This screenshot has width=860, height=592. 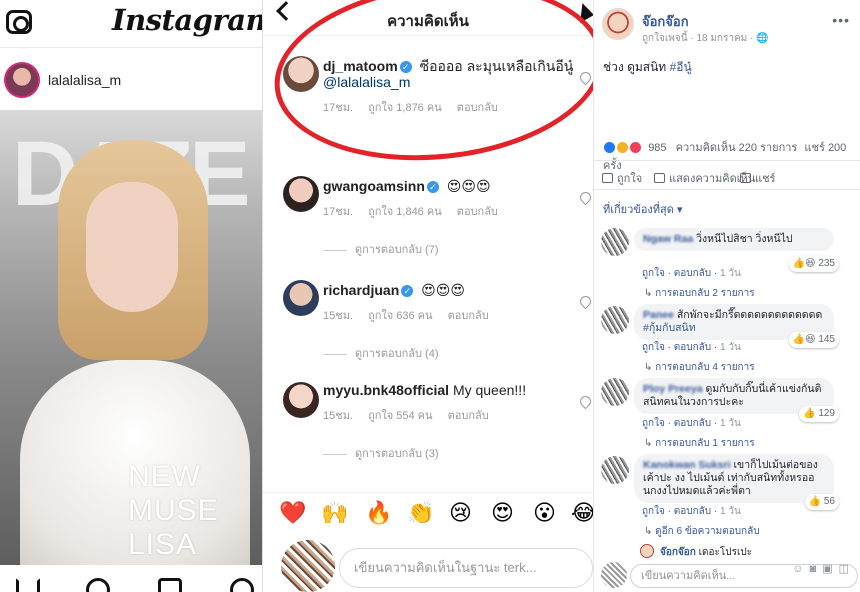 What do you see at coordinates (544, 513) in the screenshot?
I see `emoji-surprised: 😮` at bounding box center [544, 513].